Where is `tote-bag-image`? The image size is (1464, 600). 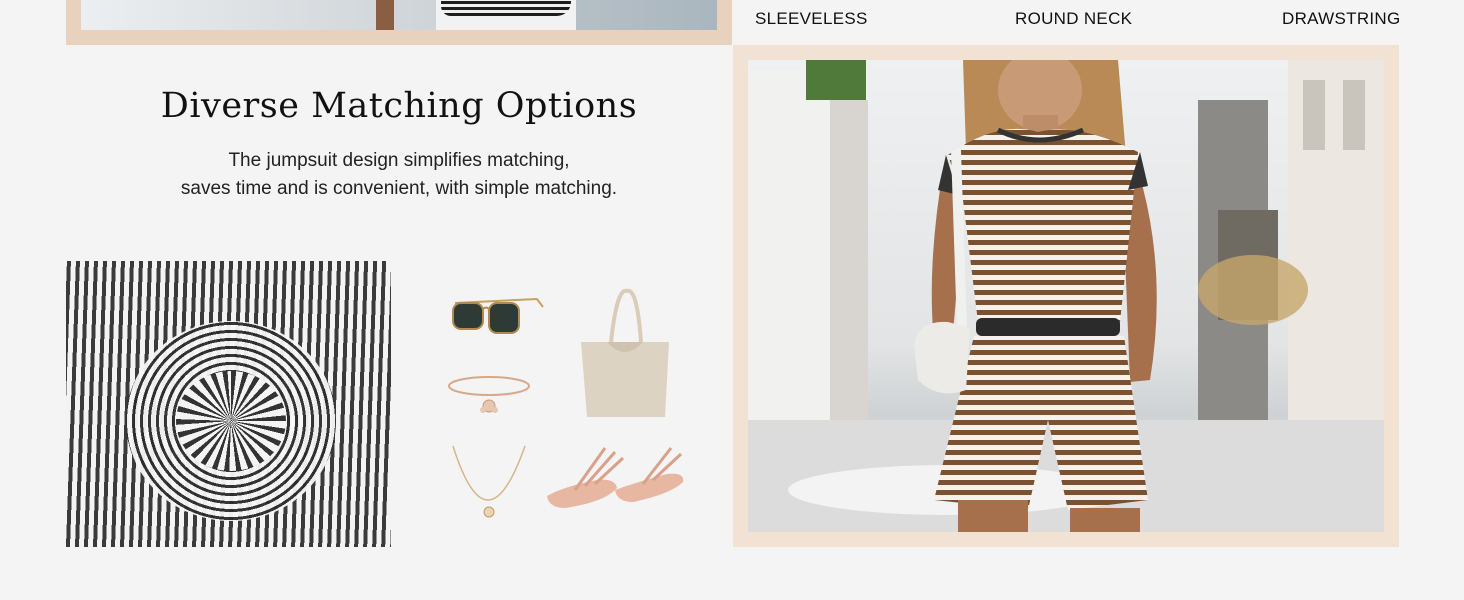 tote-bag-image is located at coordinates (625, 352).